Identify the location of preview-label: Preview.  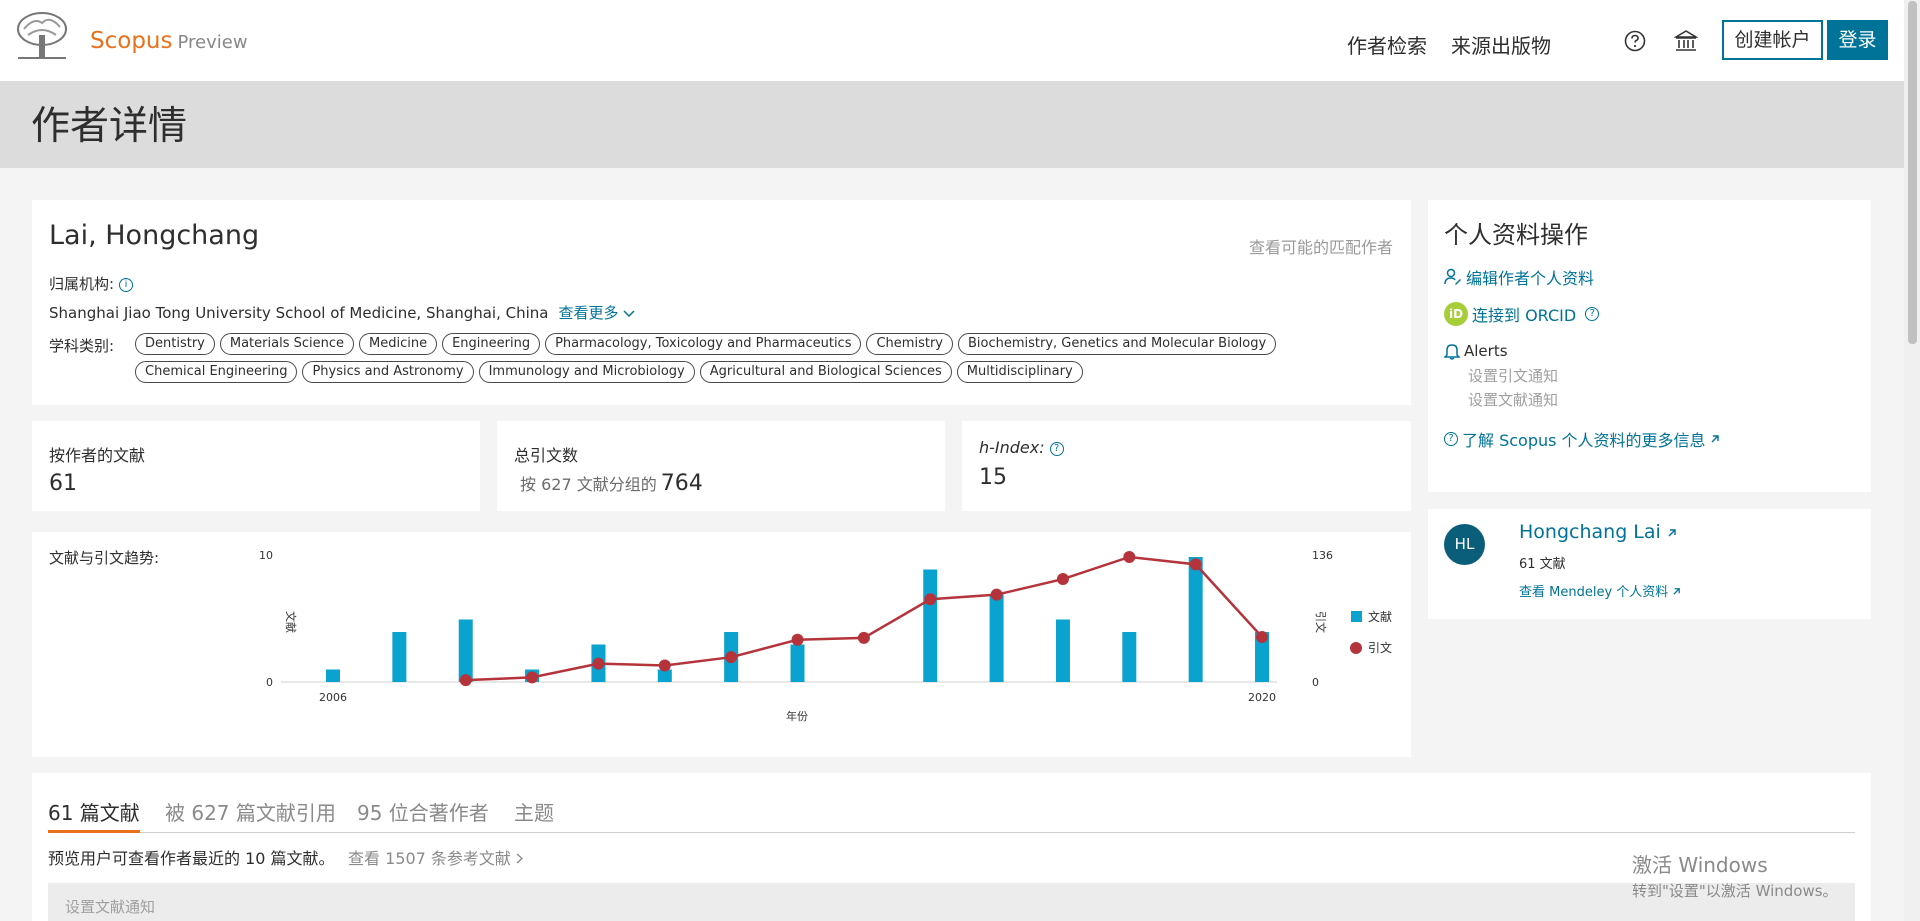
(212, 42).